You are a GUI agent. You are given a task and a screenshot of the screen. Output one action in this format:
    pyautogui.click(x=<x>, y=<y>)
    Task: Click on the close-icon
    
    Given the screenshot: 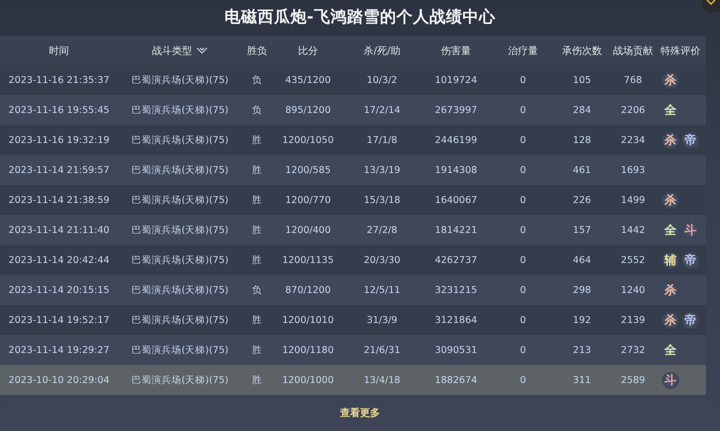 What is the action you would take?
    pyautogui.click(x=711, y=4)
    